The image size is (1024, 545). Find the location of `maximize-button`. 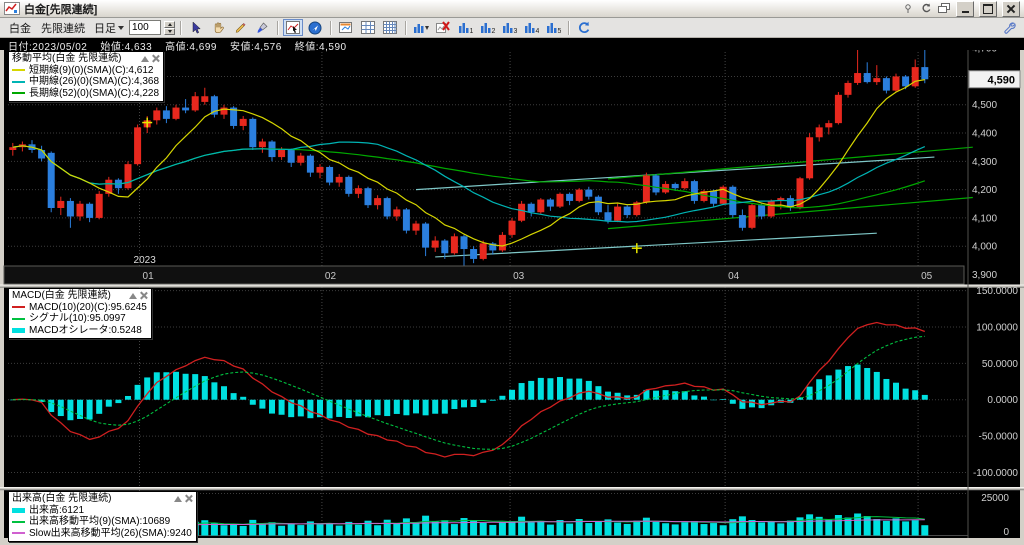

maximize-button is located at coordinates (988, 8).